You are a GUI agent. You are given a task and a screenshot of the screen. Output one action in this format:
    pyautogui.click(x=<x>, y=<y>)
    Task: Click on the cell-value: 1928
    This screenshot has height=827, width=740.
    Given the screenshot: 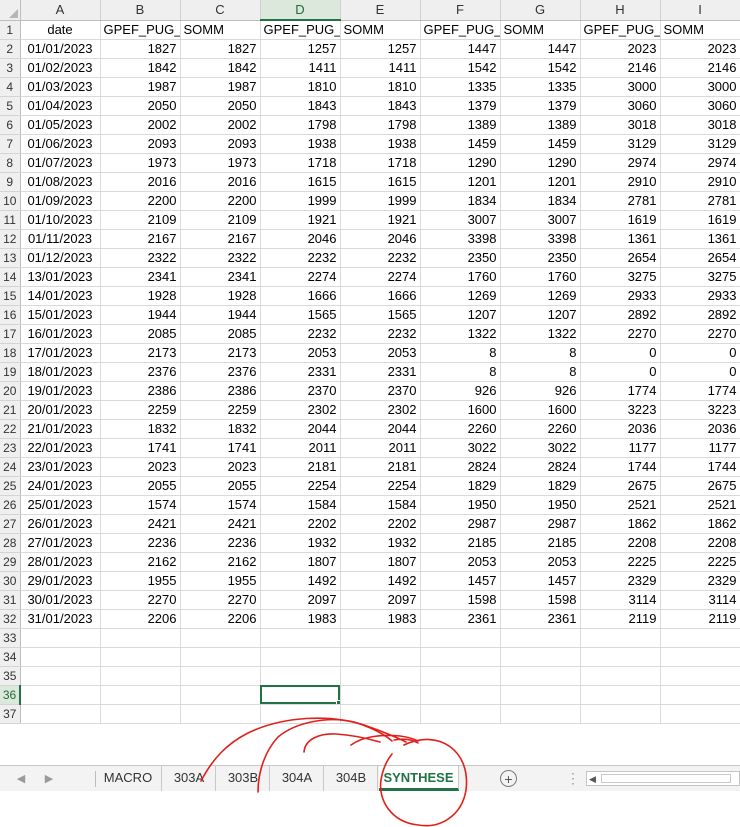 What is the action you would take?
    pyautogui.click(x=220, y=296)
    